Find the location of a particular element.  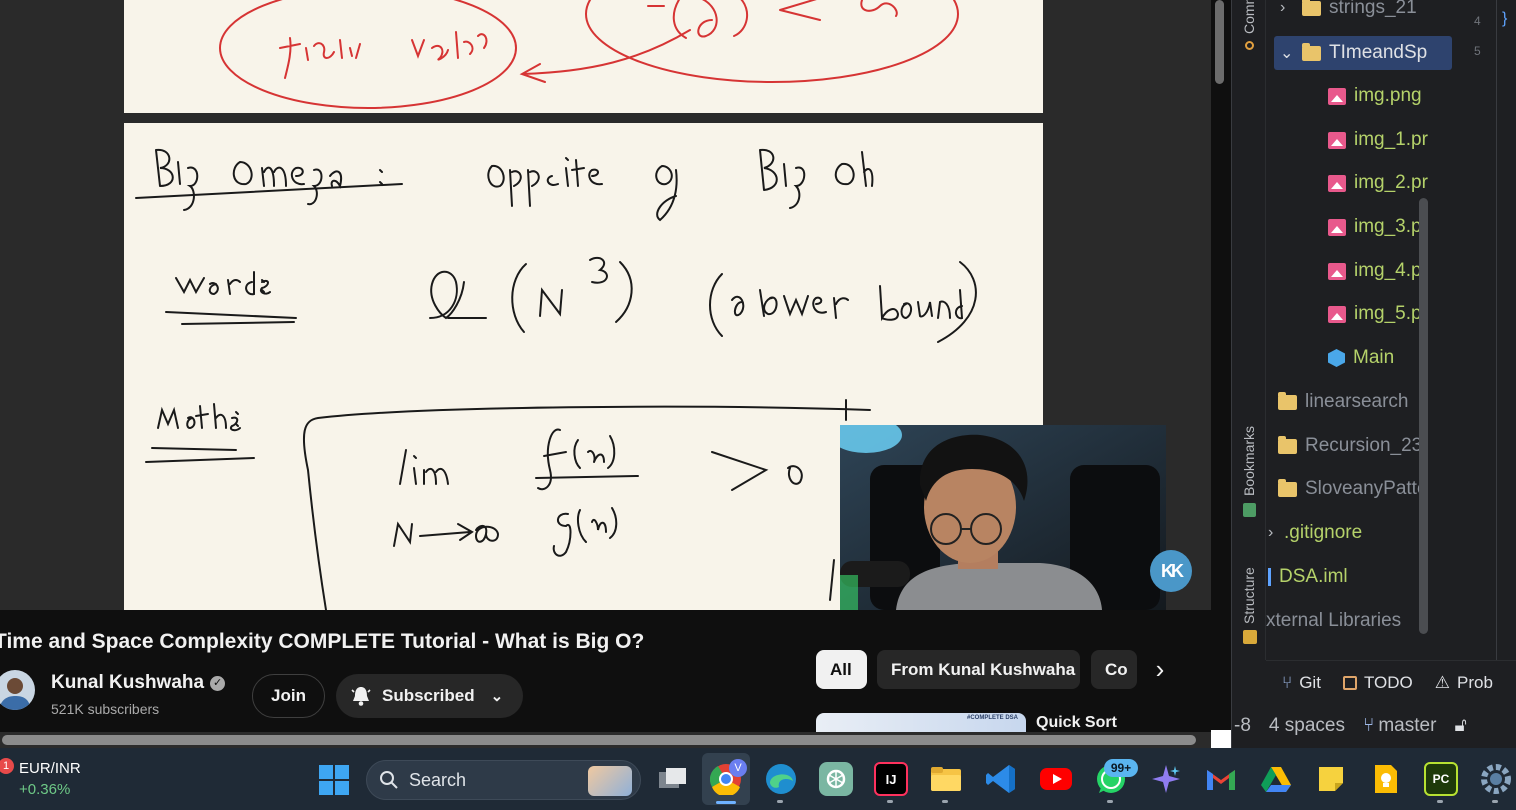

tree-item-label: Main is located at coordinates (1374, 357).